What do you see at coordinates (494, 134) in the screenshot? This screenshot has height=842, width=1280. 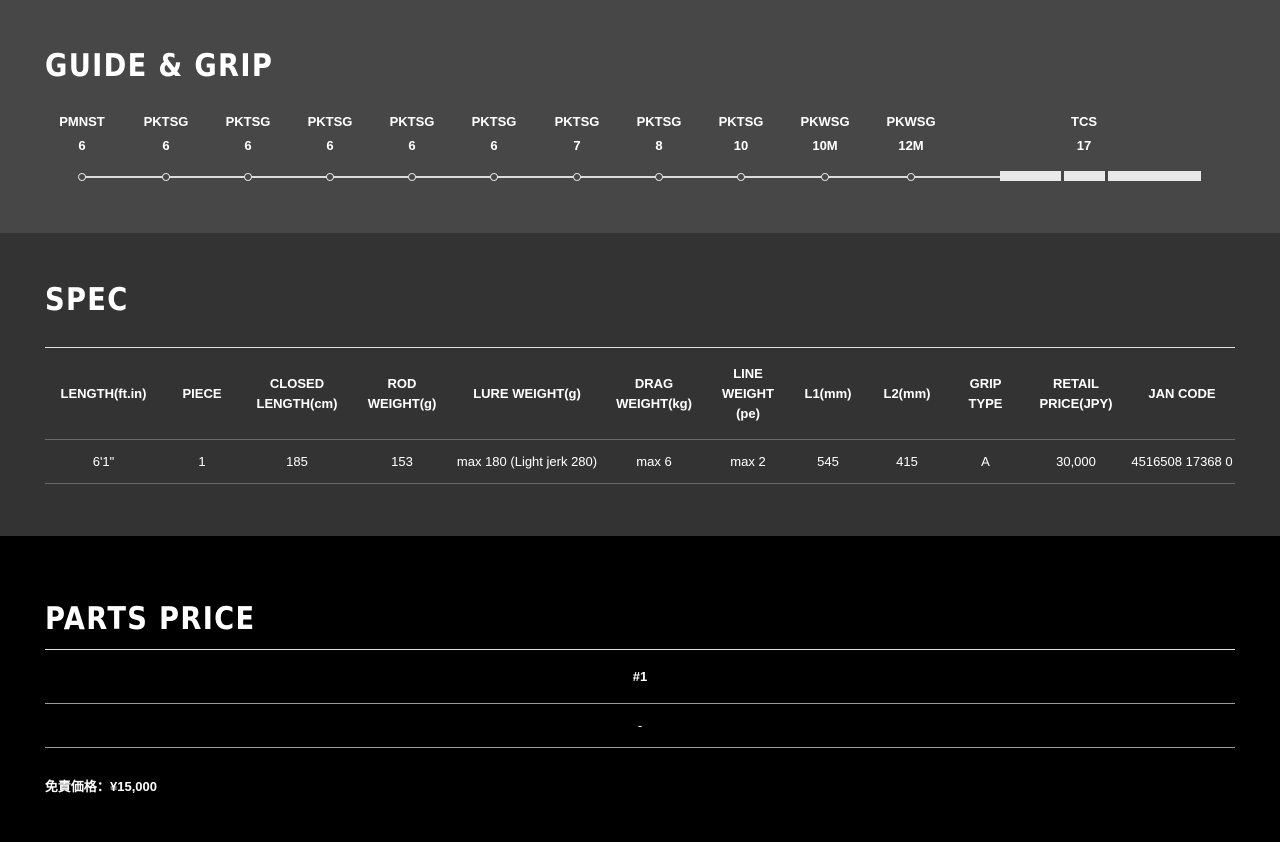 I see `guide-label-6: PKTSG 6` at bounding box center [494, 134].